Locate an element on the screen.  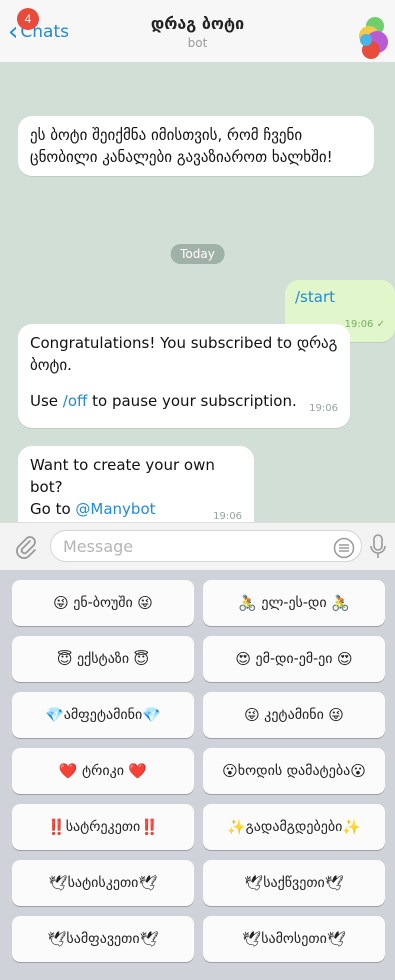
congrats-suffix: to pause your subscription. is located at coordinates (192, 401).